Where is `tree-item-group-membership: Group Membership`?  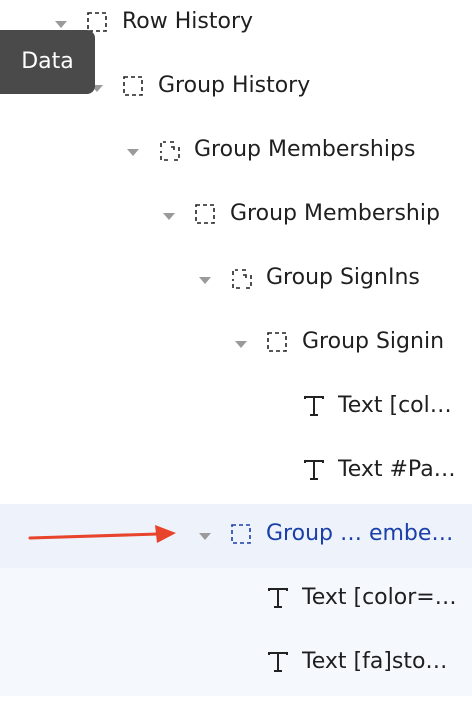
tree-item-group-membership: Group Membership is located at coordinates (236, 216).